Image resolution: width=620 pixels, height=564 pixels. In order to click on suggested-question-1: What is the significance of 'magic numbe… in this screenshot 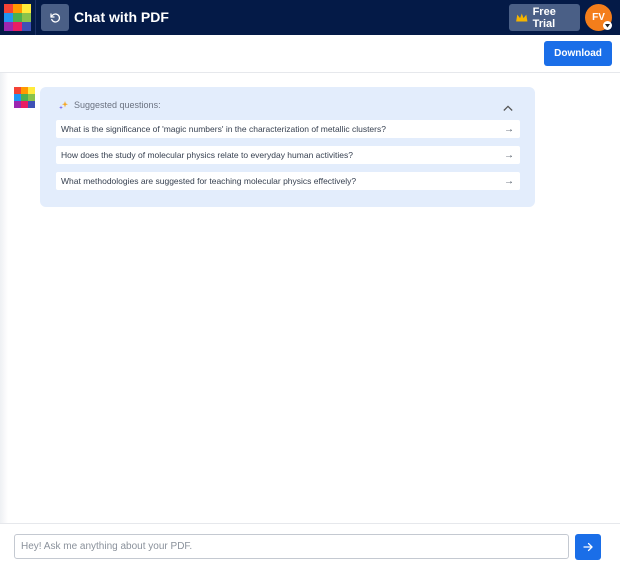, I will do `click(288, 129)`.